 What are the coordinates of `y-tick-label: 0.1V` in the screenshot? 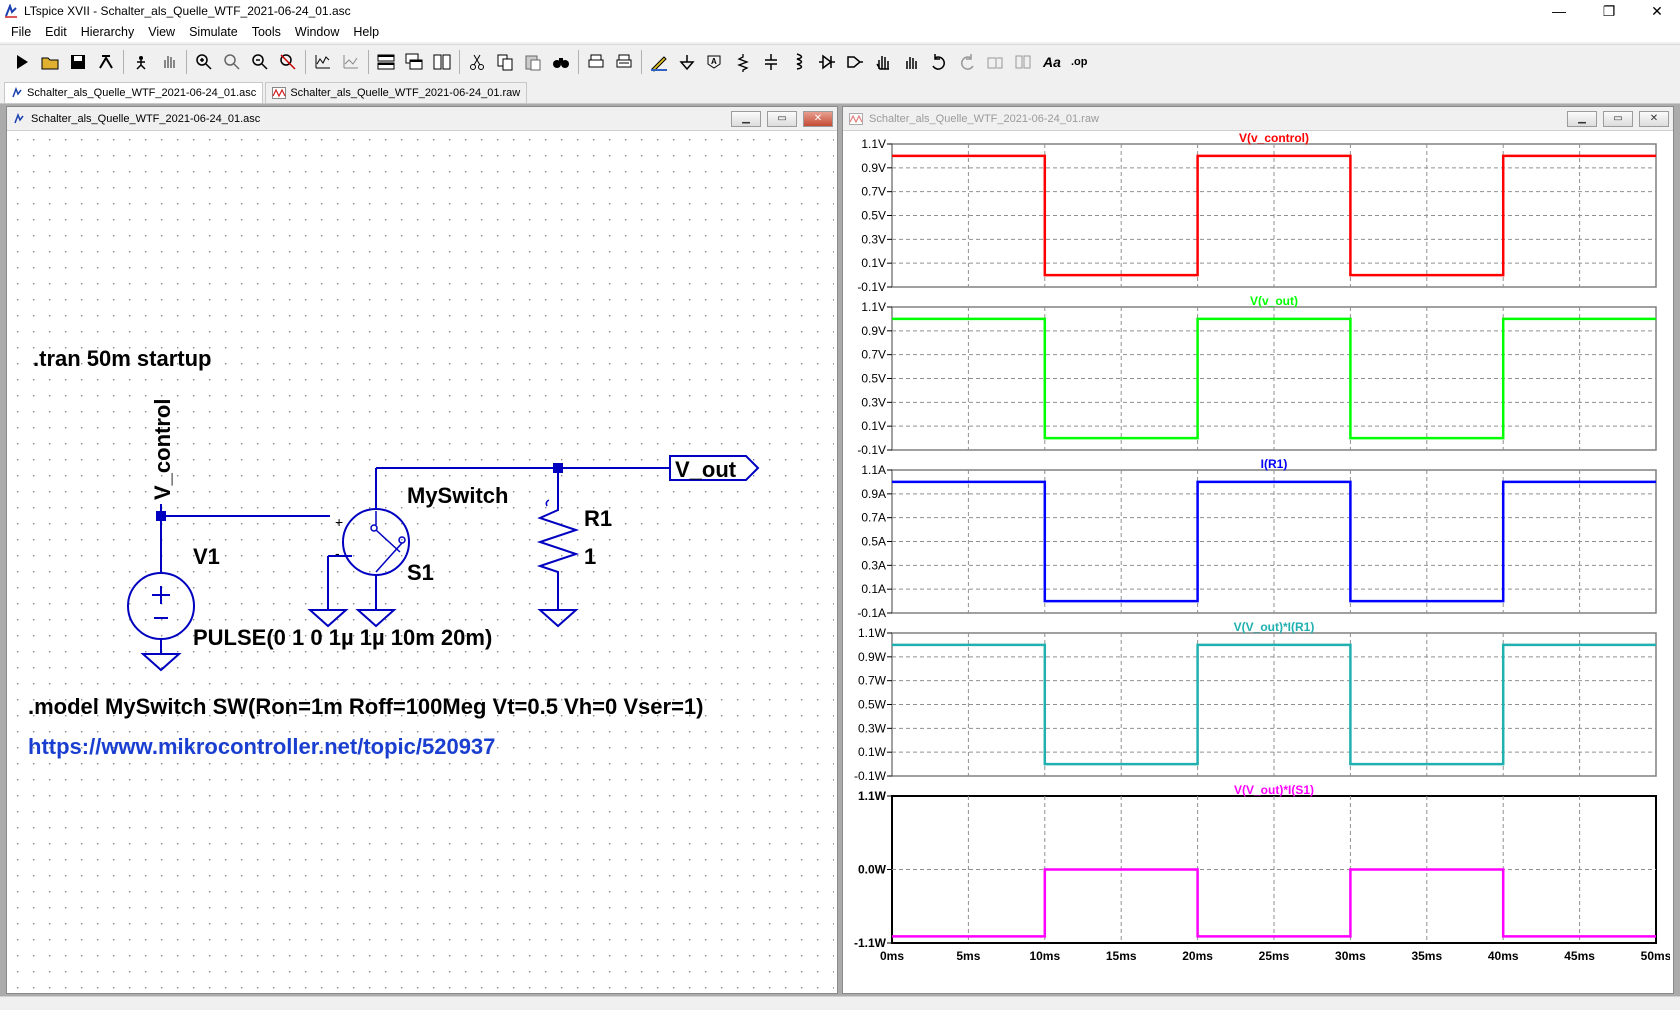 It's located at (873, 263).